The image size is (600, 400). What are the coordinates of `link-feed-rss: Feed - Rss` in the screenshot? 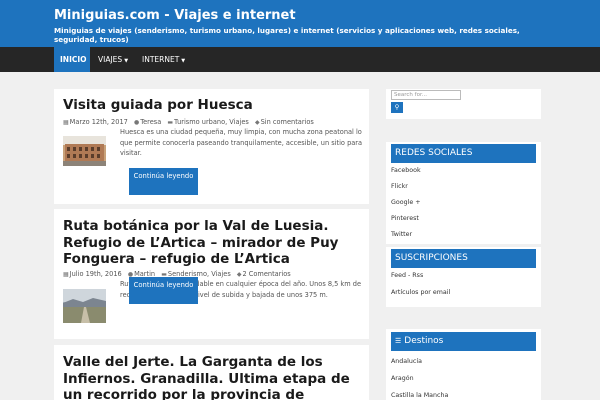 It's located at (407, 275).